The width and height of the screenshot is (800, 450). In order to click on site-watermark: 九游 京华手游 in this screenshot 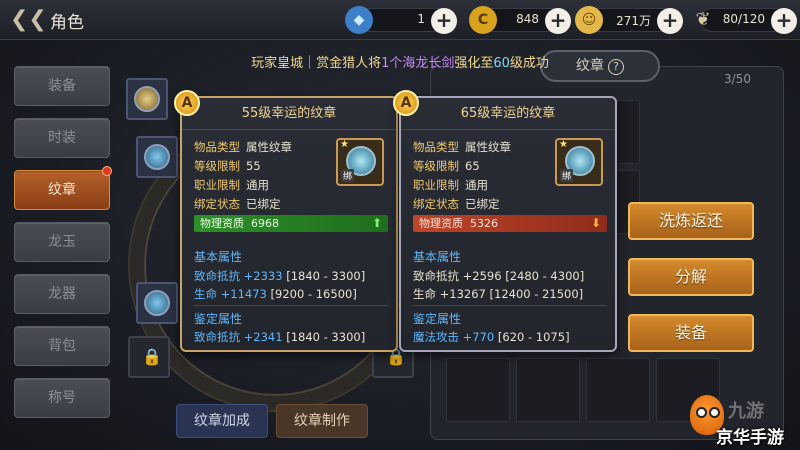, I will do `click(745, 422)`.